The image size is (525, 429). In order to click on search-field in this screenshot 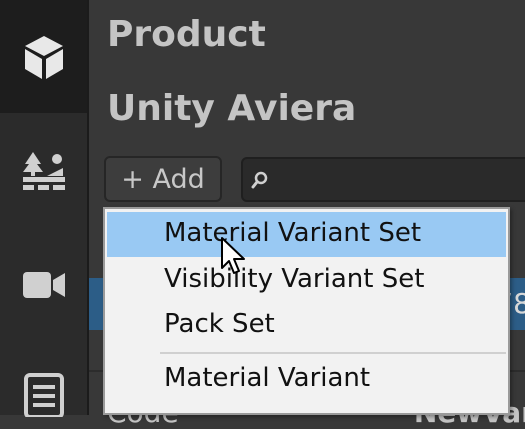, I will do `click(383, 179)`.